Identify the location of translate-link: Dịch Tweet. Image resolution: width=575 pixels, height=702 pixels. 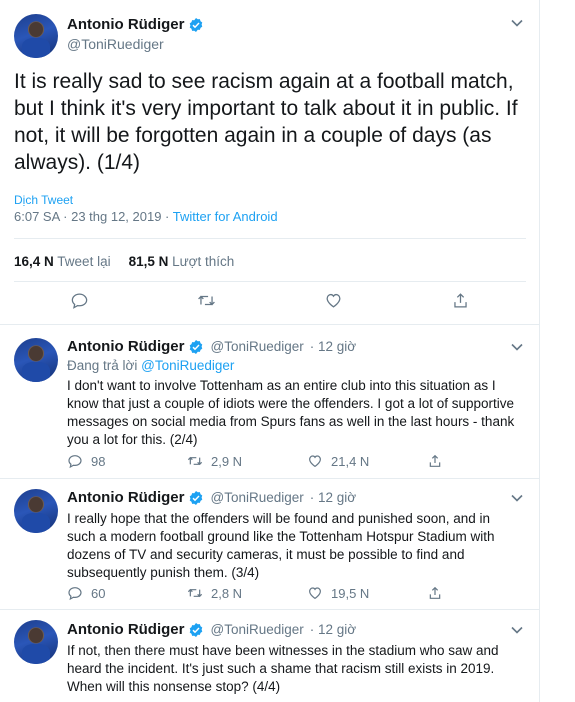
(43, 200).